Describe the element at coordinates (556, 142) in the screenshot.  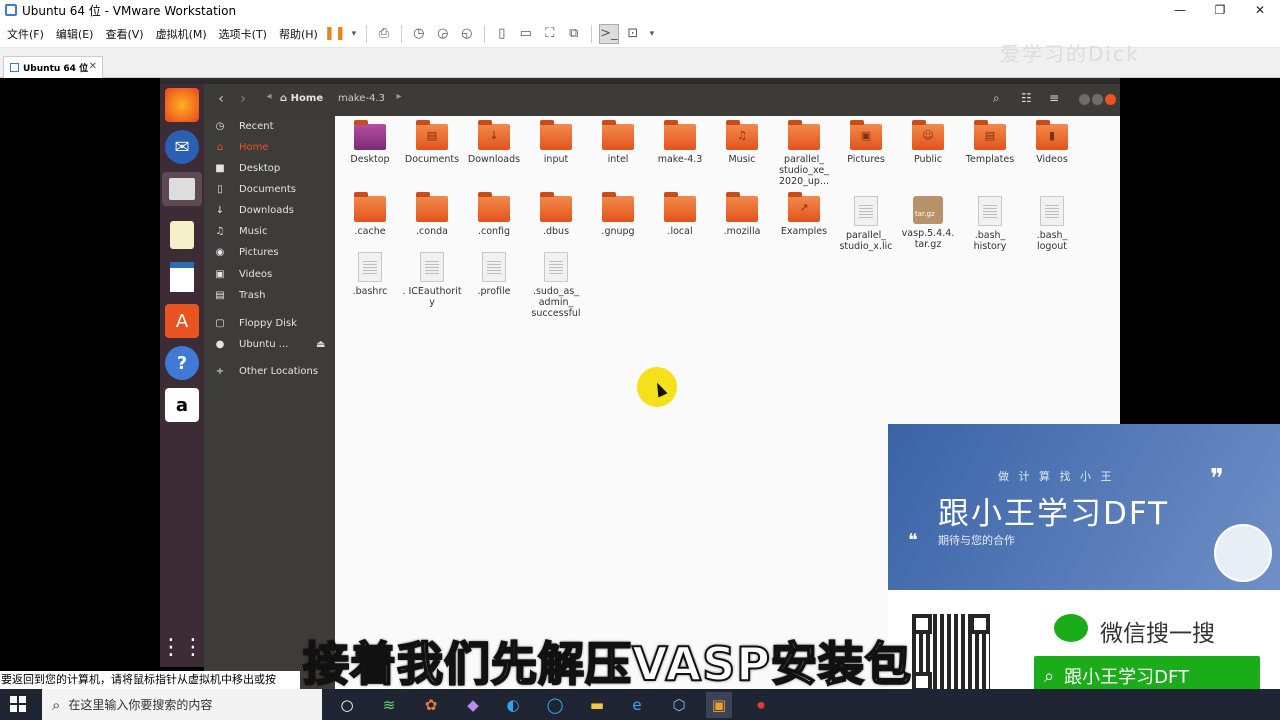
I see `file-item: input` at that location.